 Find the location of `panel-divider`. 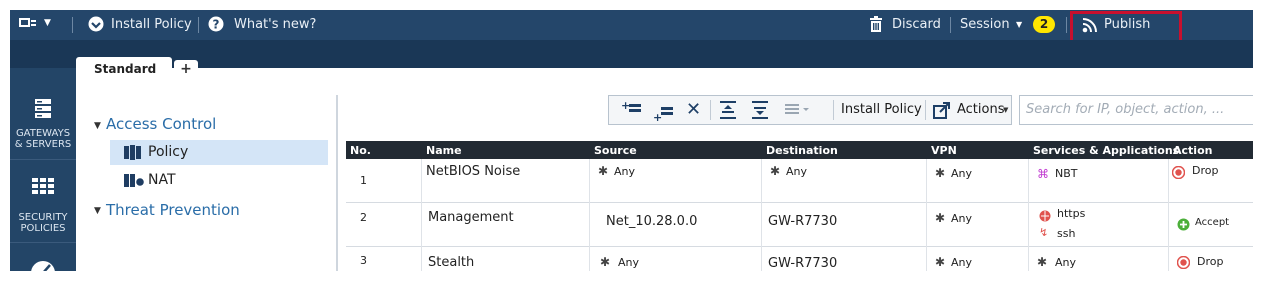

panel-divider is located at coordinates (337, 183).